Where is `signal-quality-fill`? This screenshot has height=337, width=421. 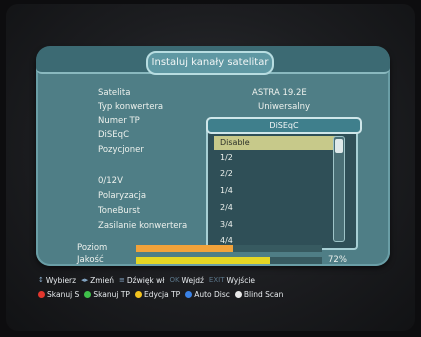
signal-quality-fill is located at coordinates (203, 260).